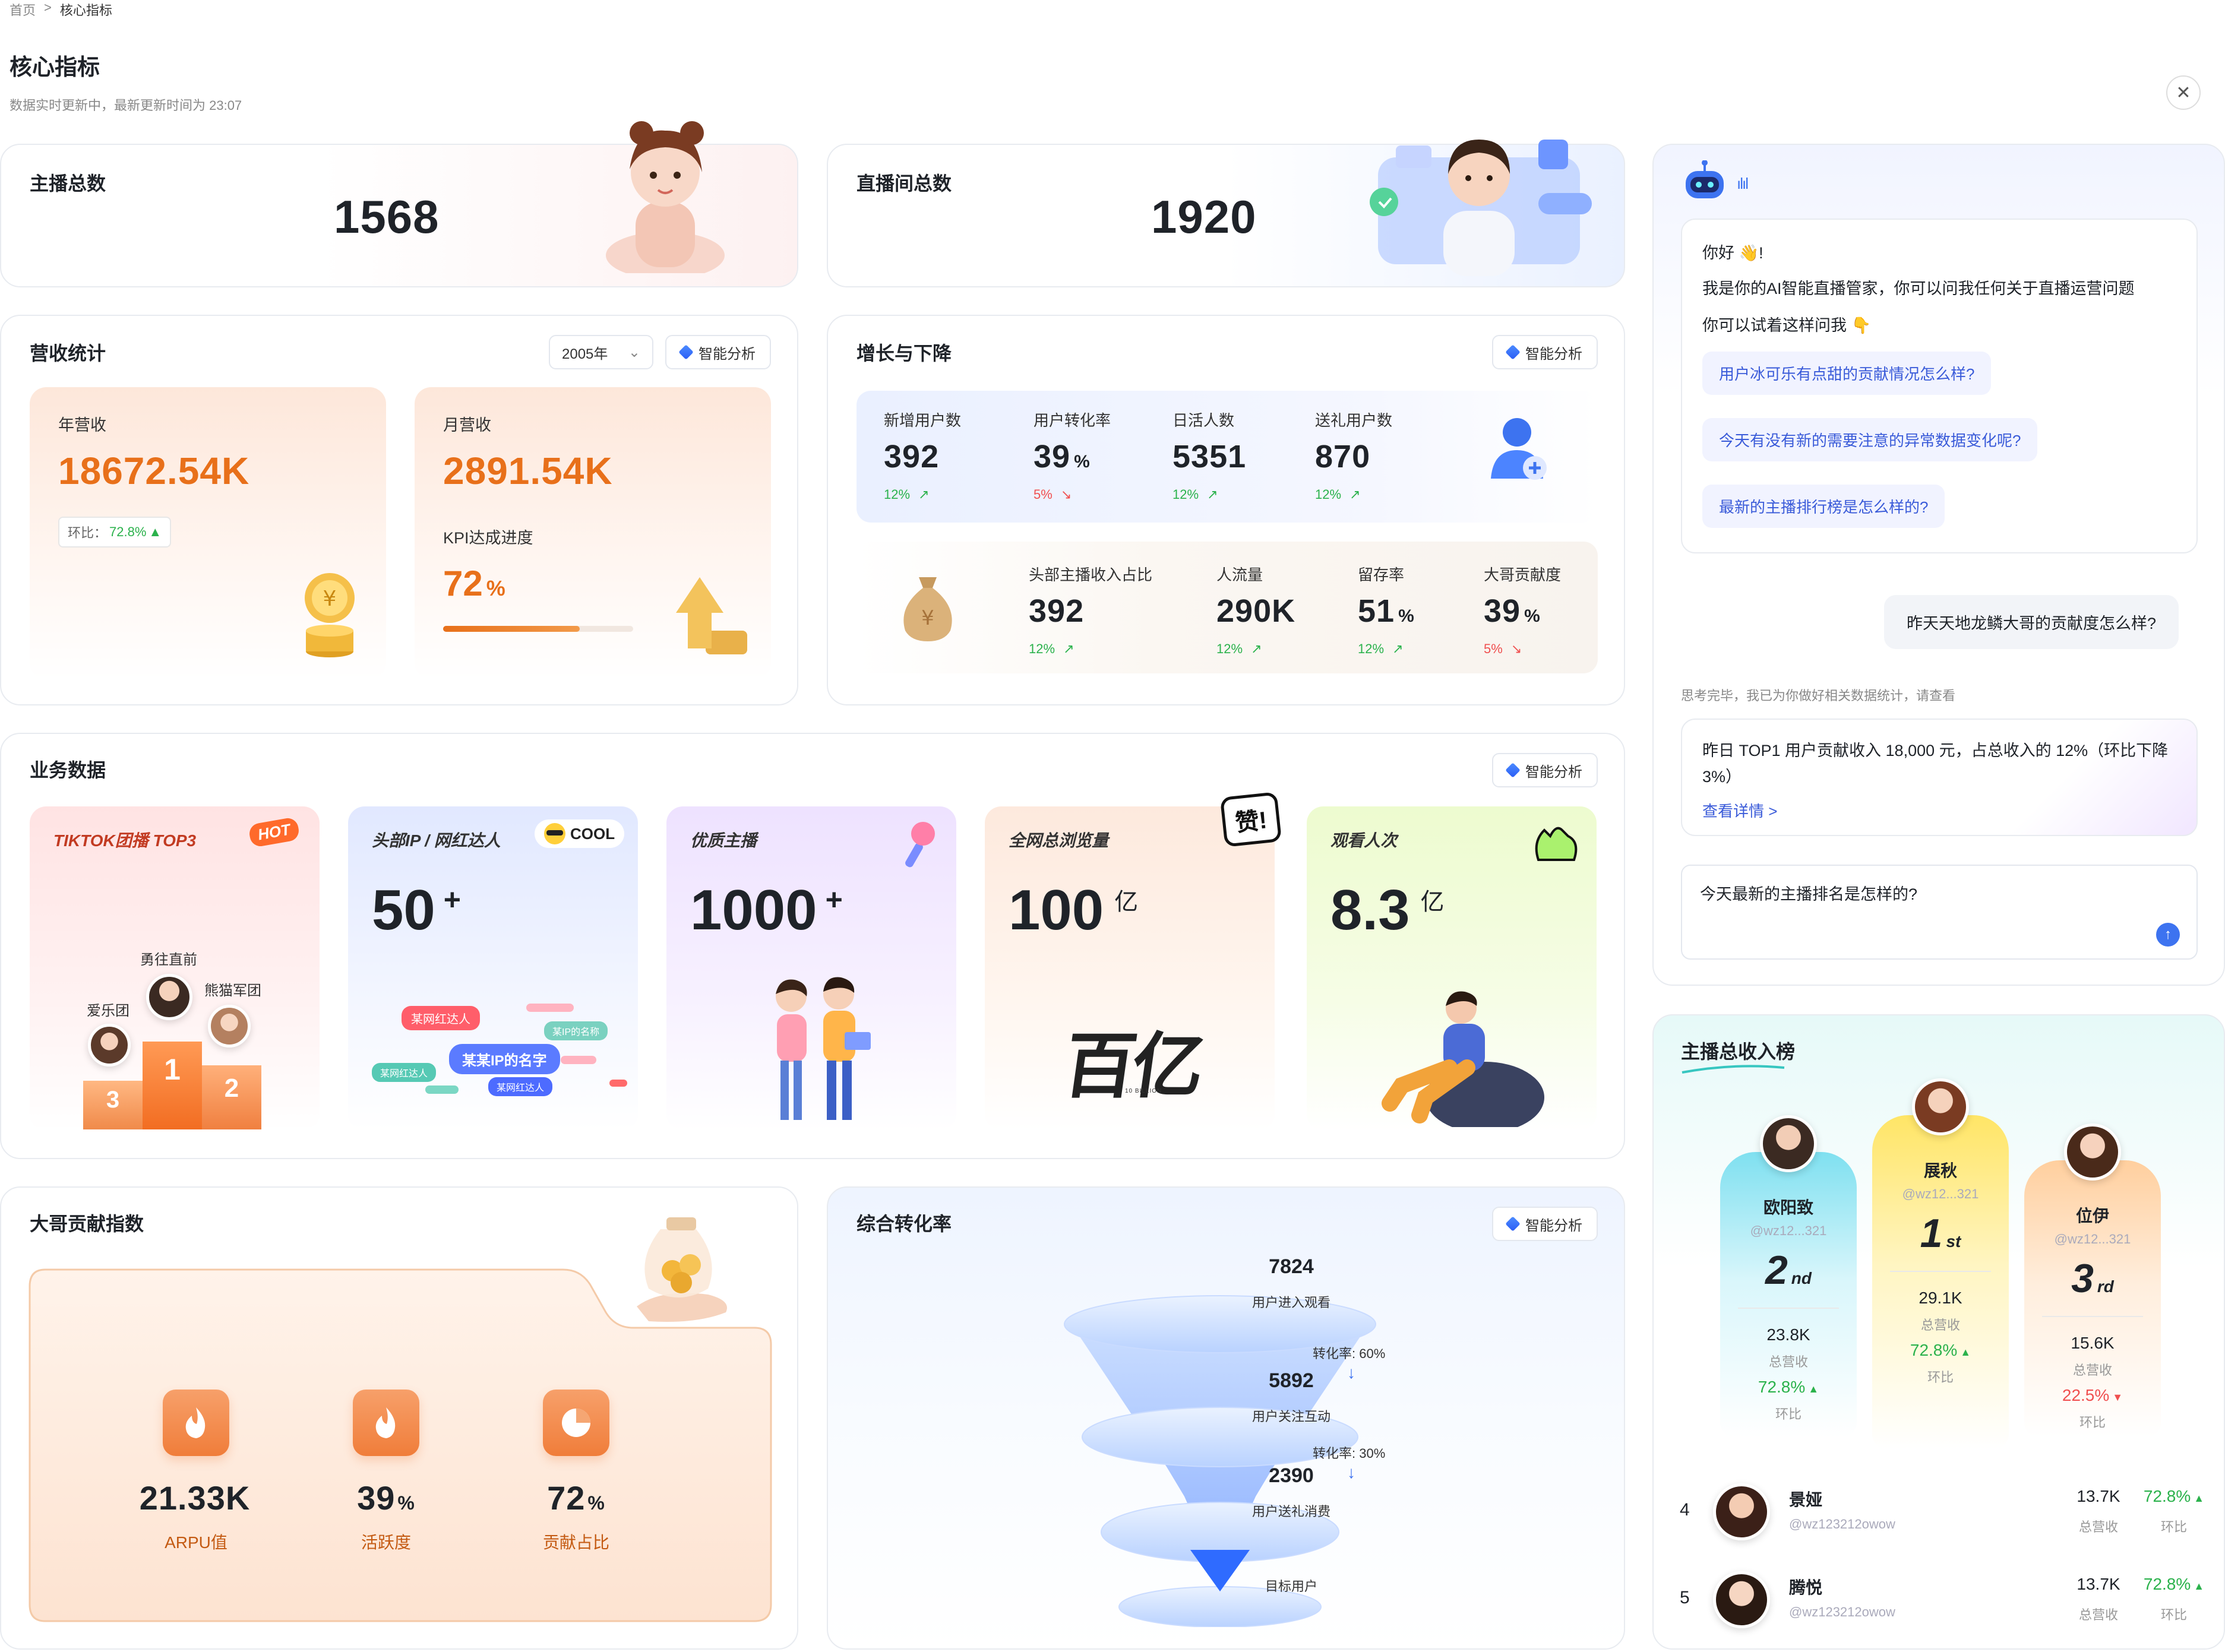 This screenshot has height=1652, width=2225. I want to click on row1-label: 用户转化率, so click(1072, 420).